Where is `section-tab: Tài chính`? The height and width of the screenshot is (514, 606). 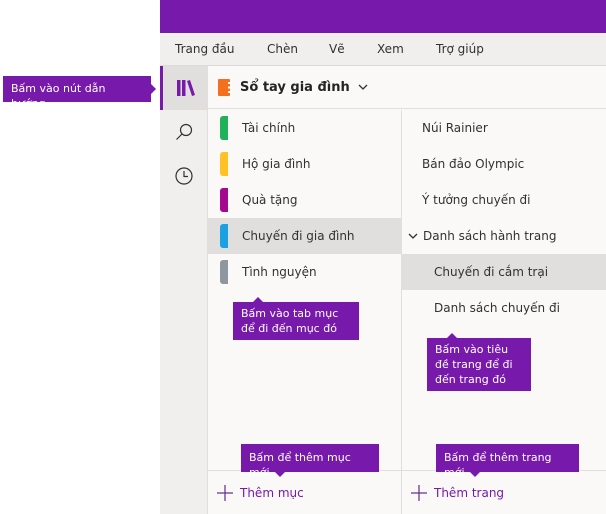 section-tab: Tài chính is located at coordinates (305, 128).